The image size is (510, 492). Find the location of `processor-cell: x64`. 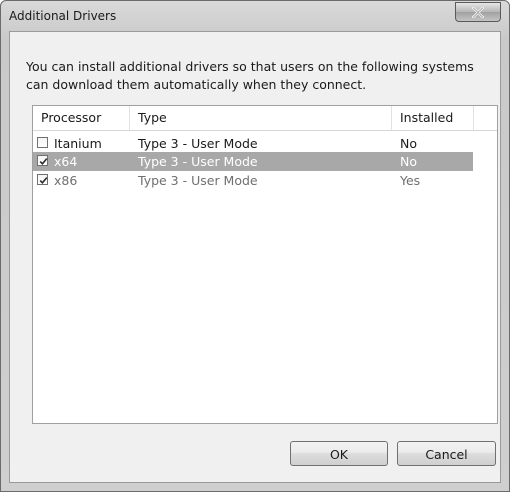

processor-cell: x64 is located at coordinates (66, 161).